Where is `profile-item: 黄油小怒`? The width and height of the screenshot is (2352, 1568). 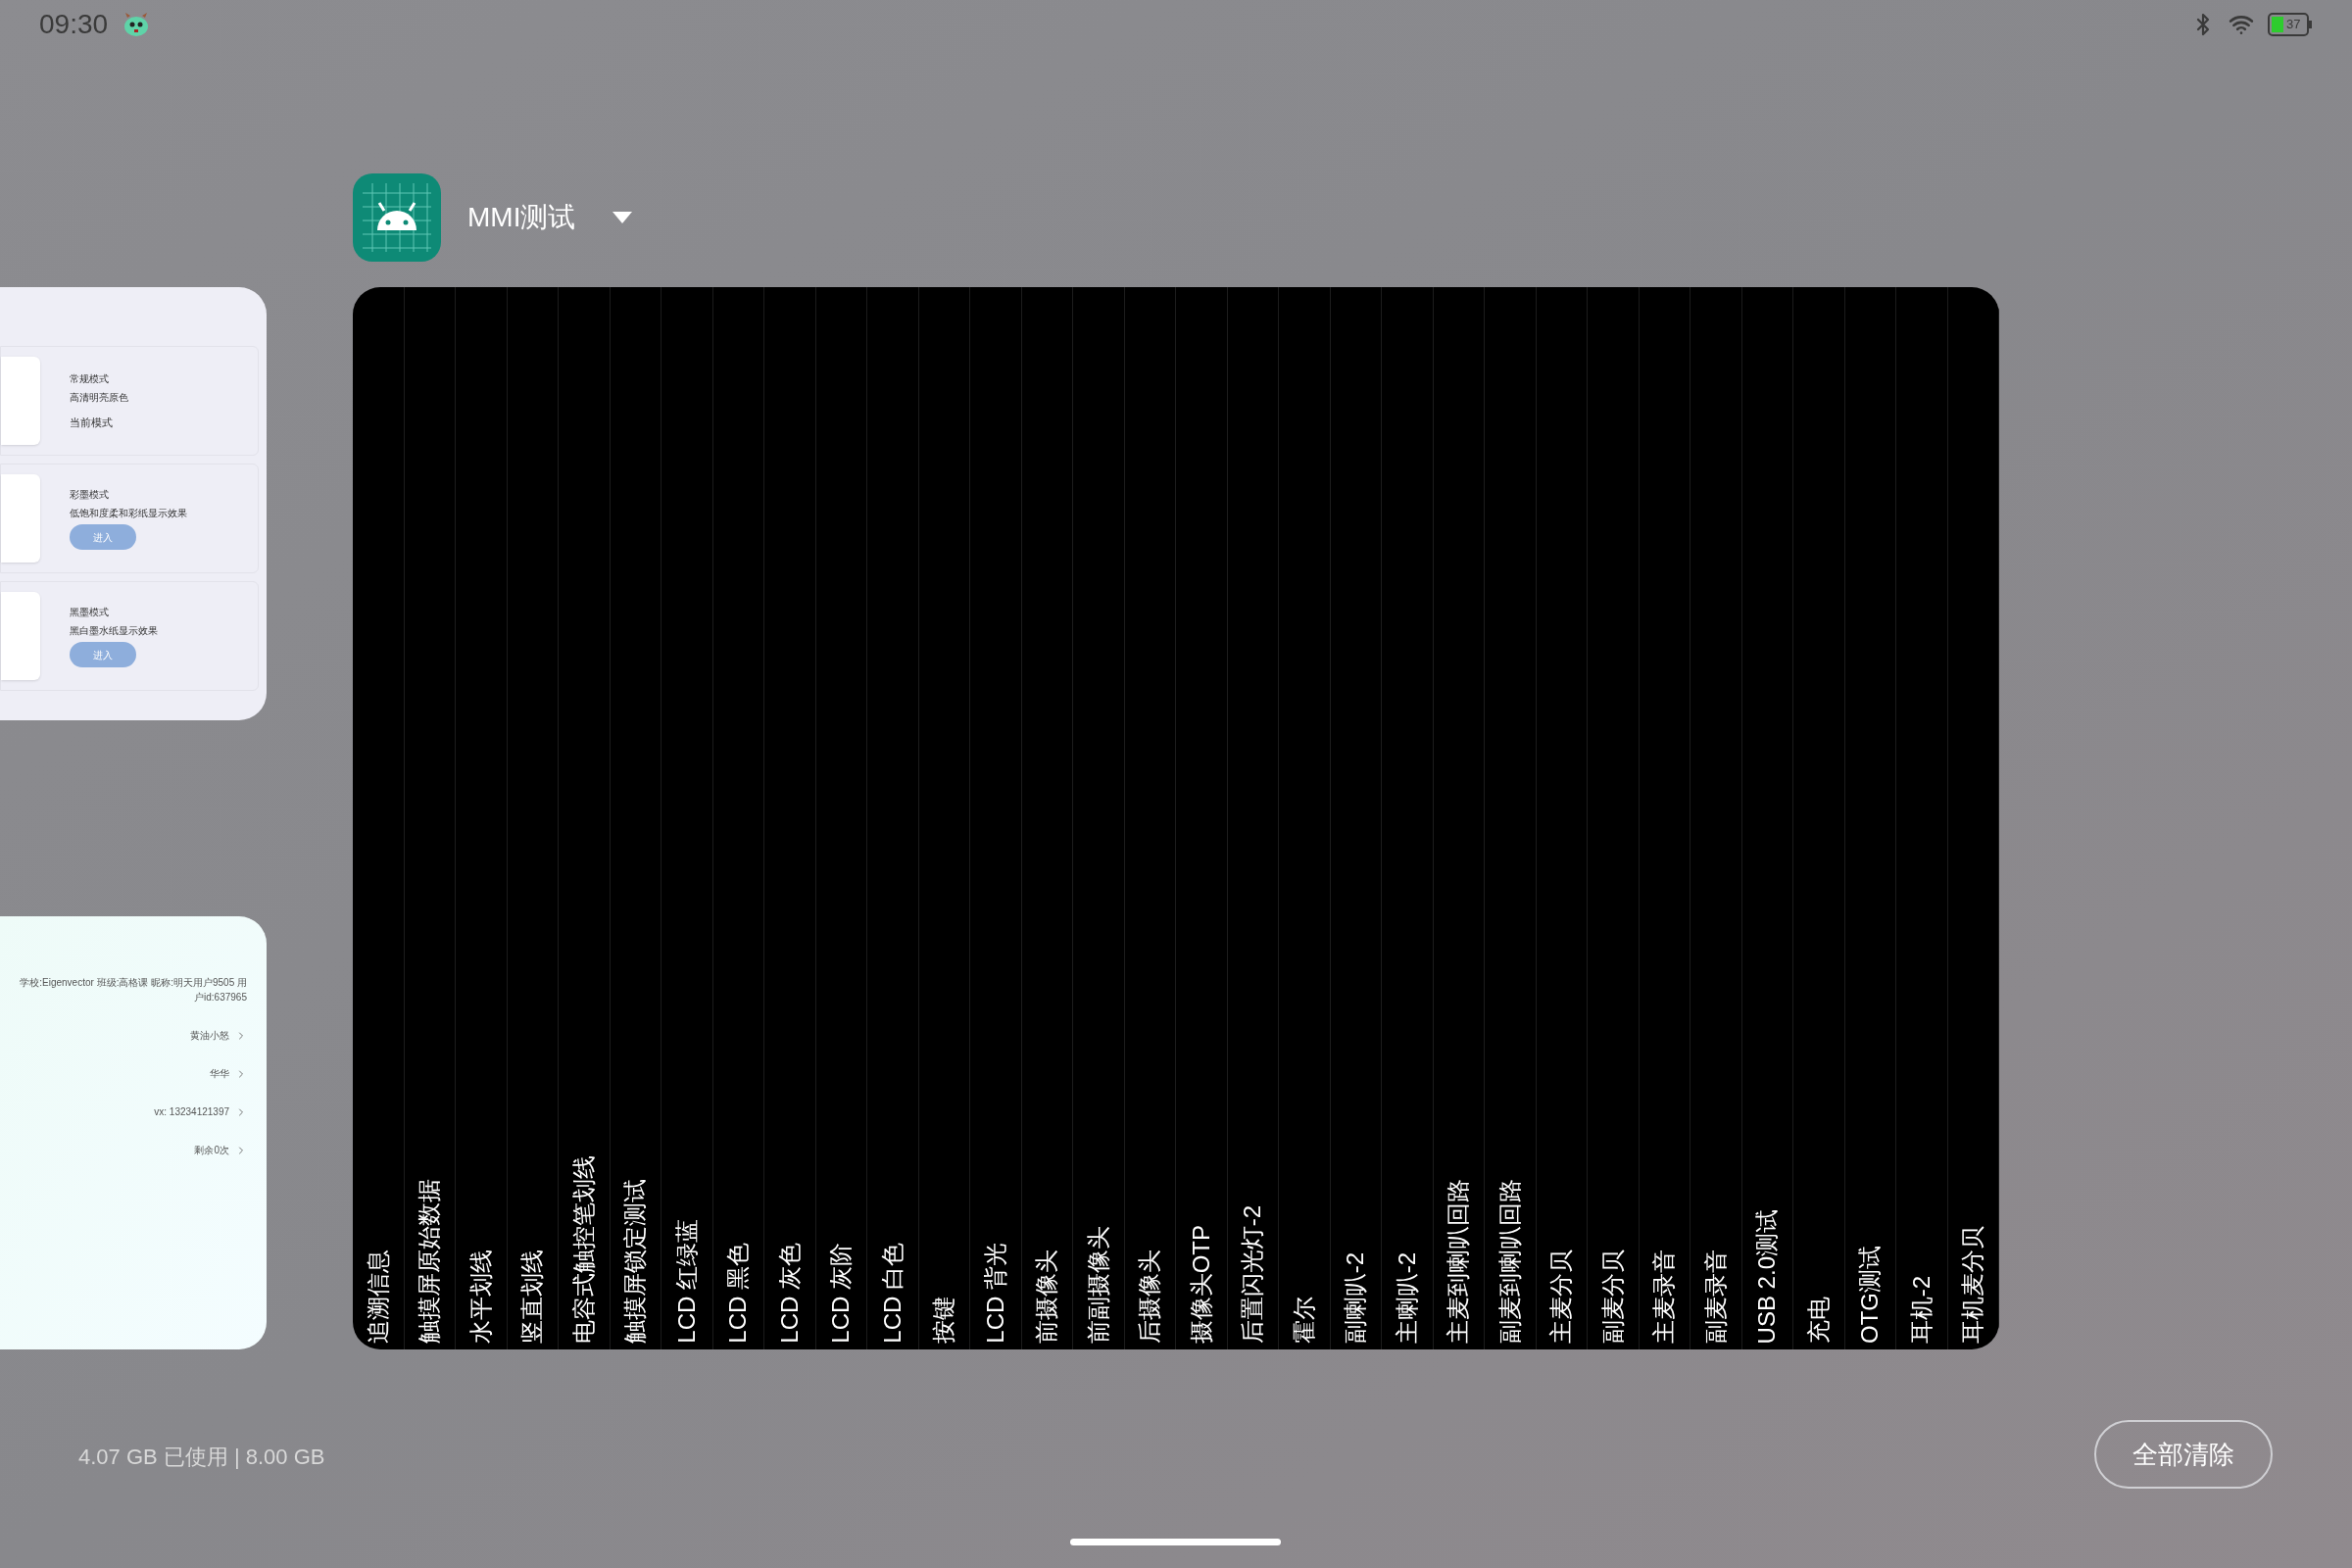
profile-item: 黄油小怒 is located at coordinates (209, 1035).